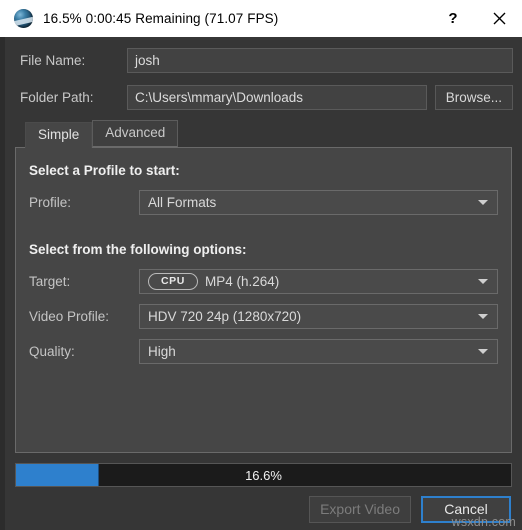 The width and height of the screenshot is (522, 530). I want to click on tab-bar: Simple Advanced, so click(263, 134).